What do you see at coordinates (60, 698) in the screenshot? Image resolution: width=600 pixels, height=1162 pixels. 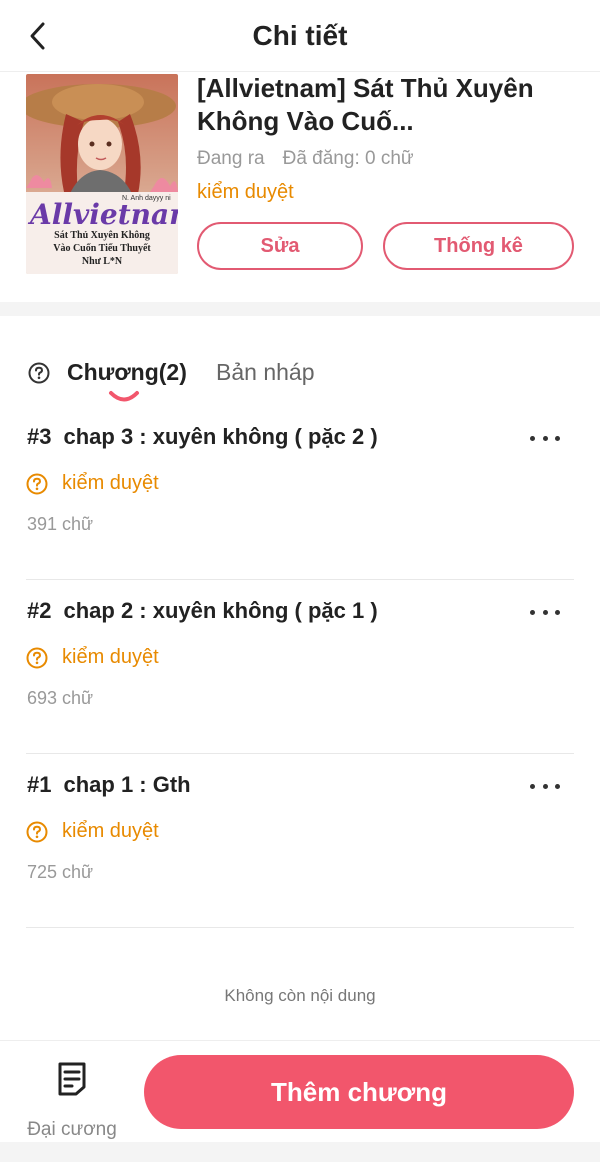 I see `chapter-word-count: 693 chữ` at bounding box center [60, 698].